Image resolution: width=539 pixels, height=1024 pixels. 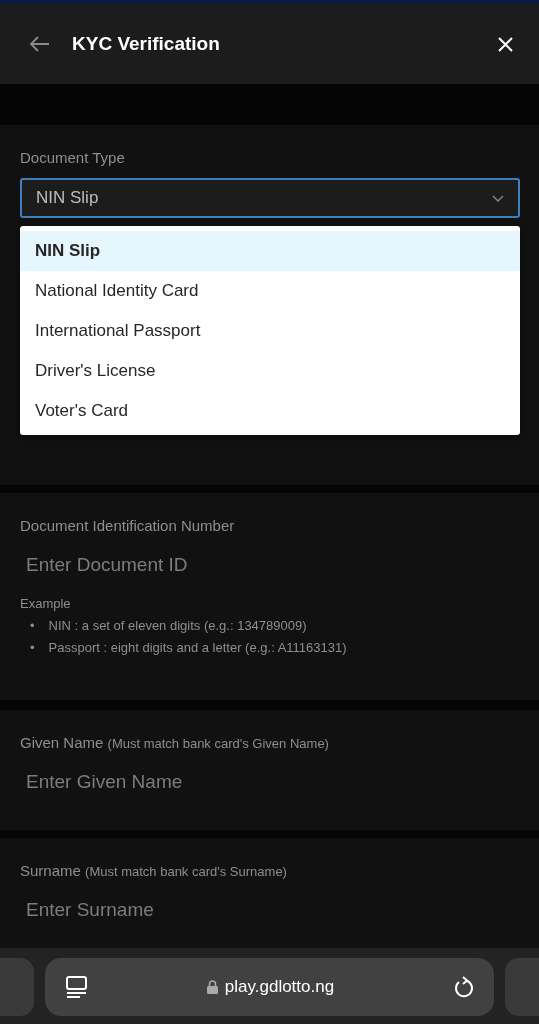 What do you see at coordinates (146, 44) in the screenshot?
I see `page-title: KYC Verification` at bounding box center [146, 44].